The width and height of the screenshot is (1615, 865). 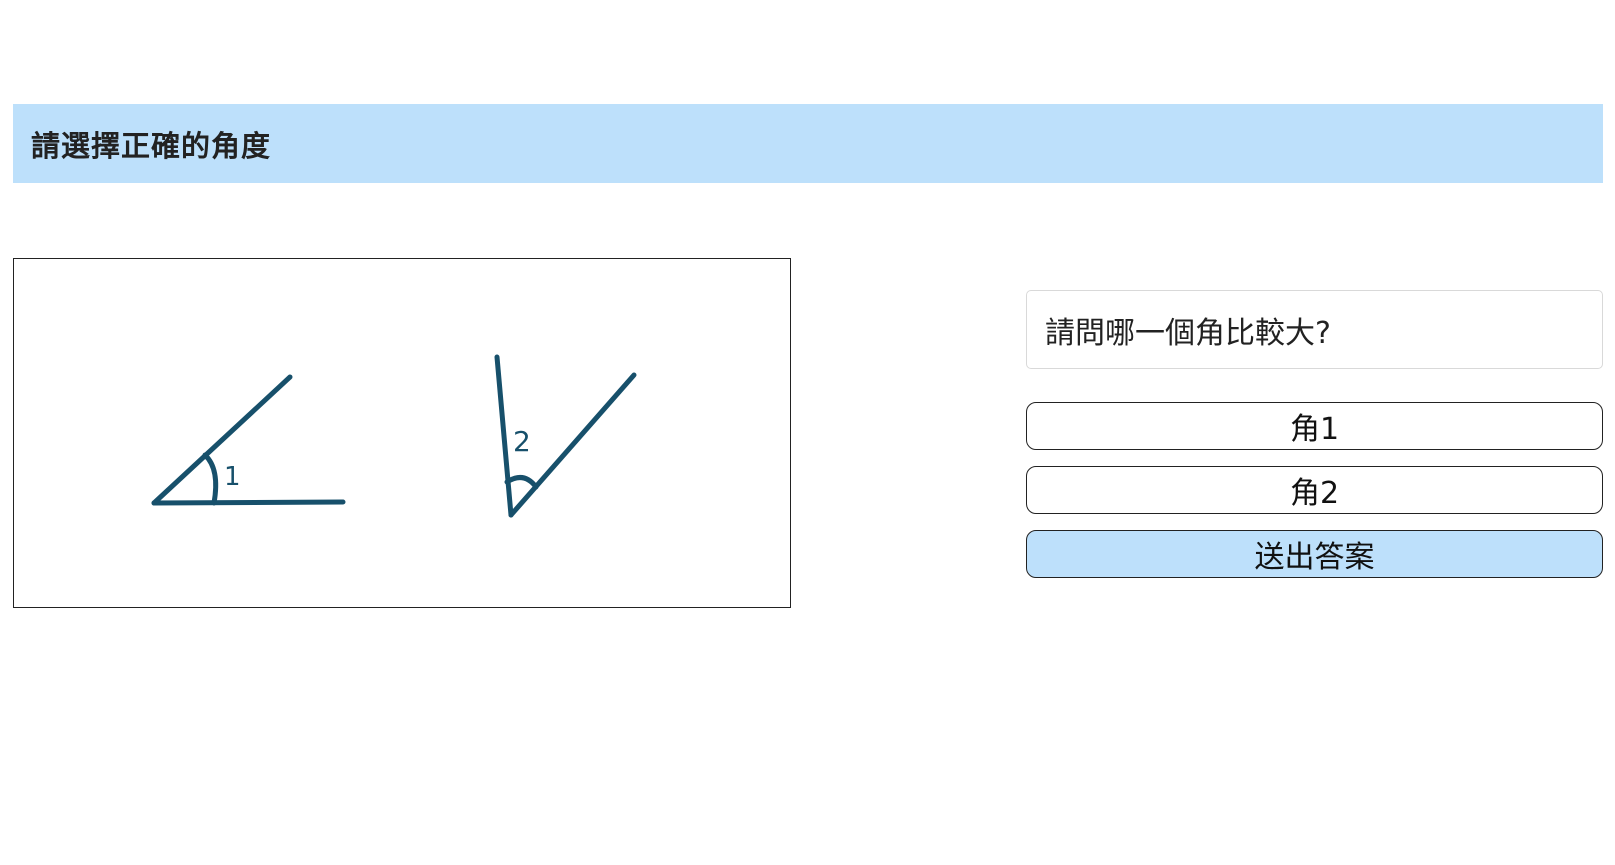 I want to click on question-box: 請問哪一個角比較大?, so click(x=1314, y=329).